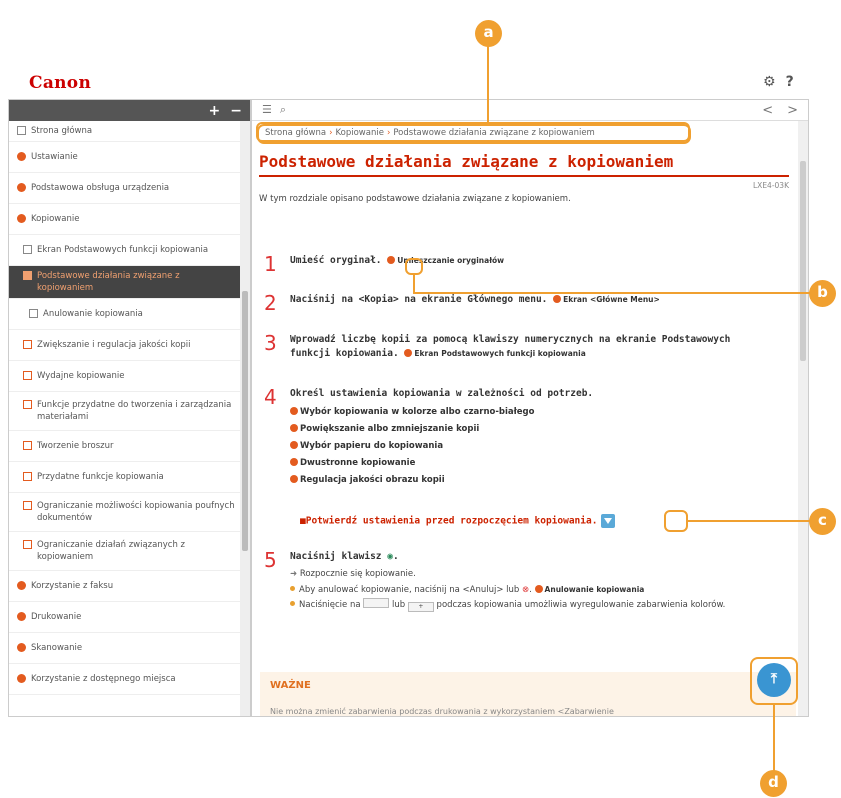 The width and height of the screenshot is (841, 798). What do you see at coordinates (125, 157) in the screenshot?
I see `toc-item-setup: Ustawianie` at bounding box center [125, 157].